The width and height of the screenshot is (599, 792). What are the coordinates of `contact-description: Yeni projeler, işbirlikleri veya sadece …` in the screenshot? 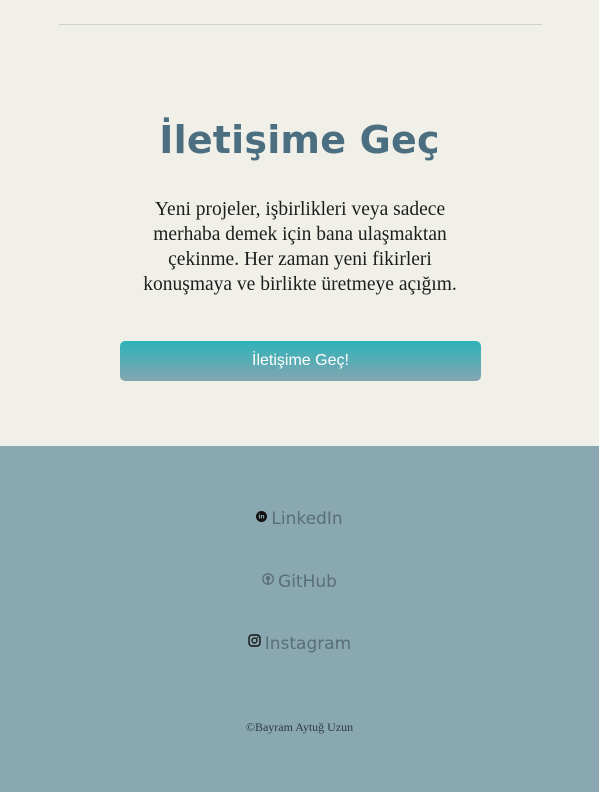 It's located at (300, 247).